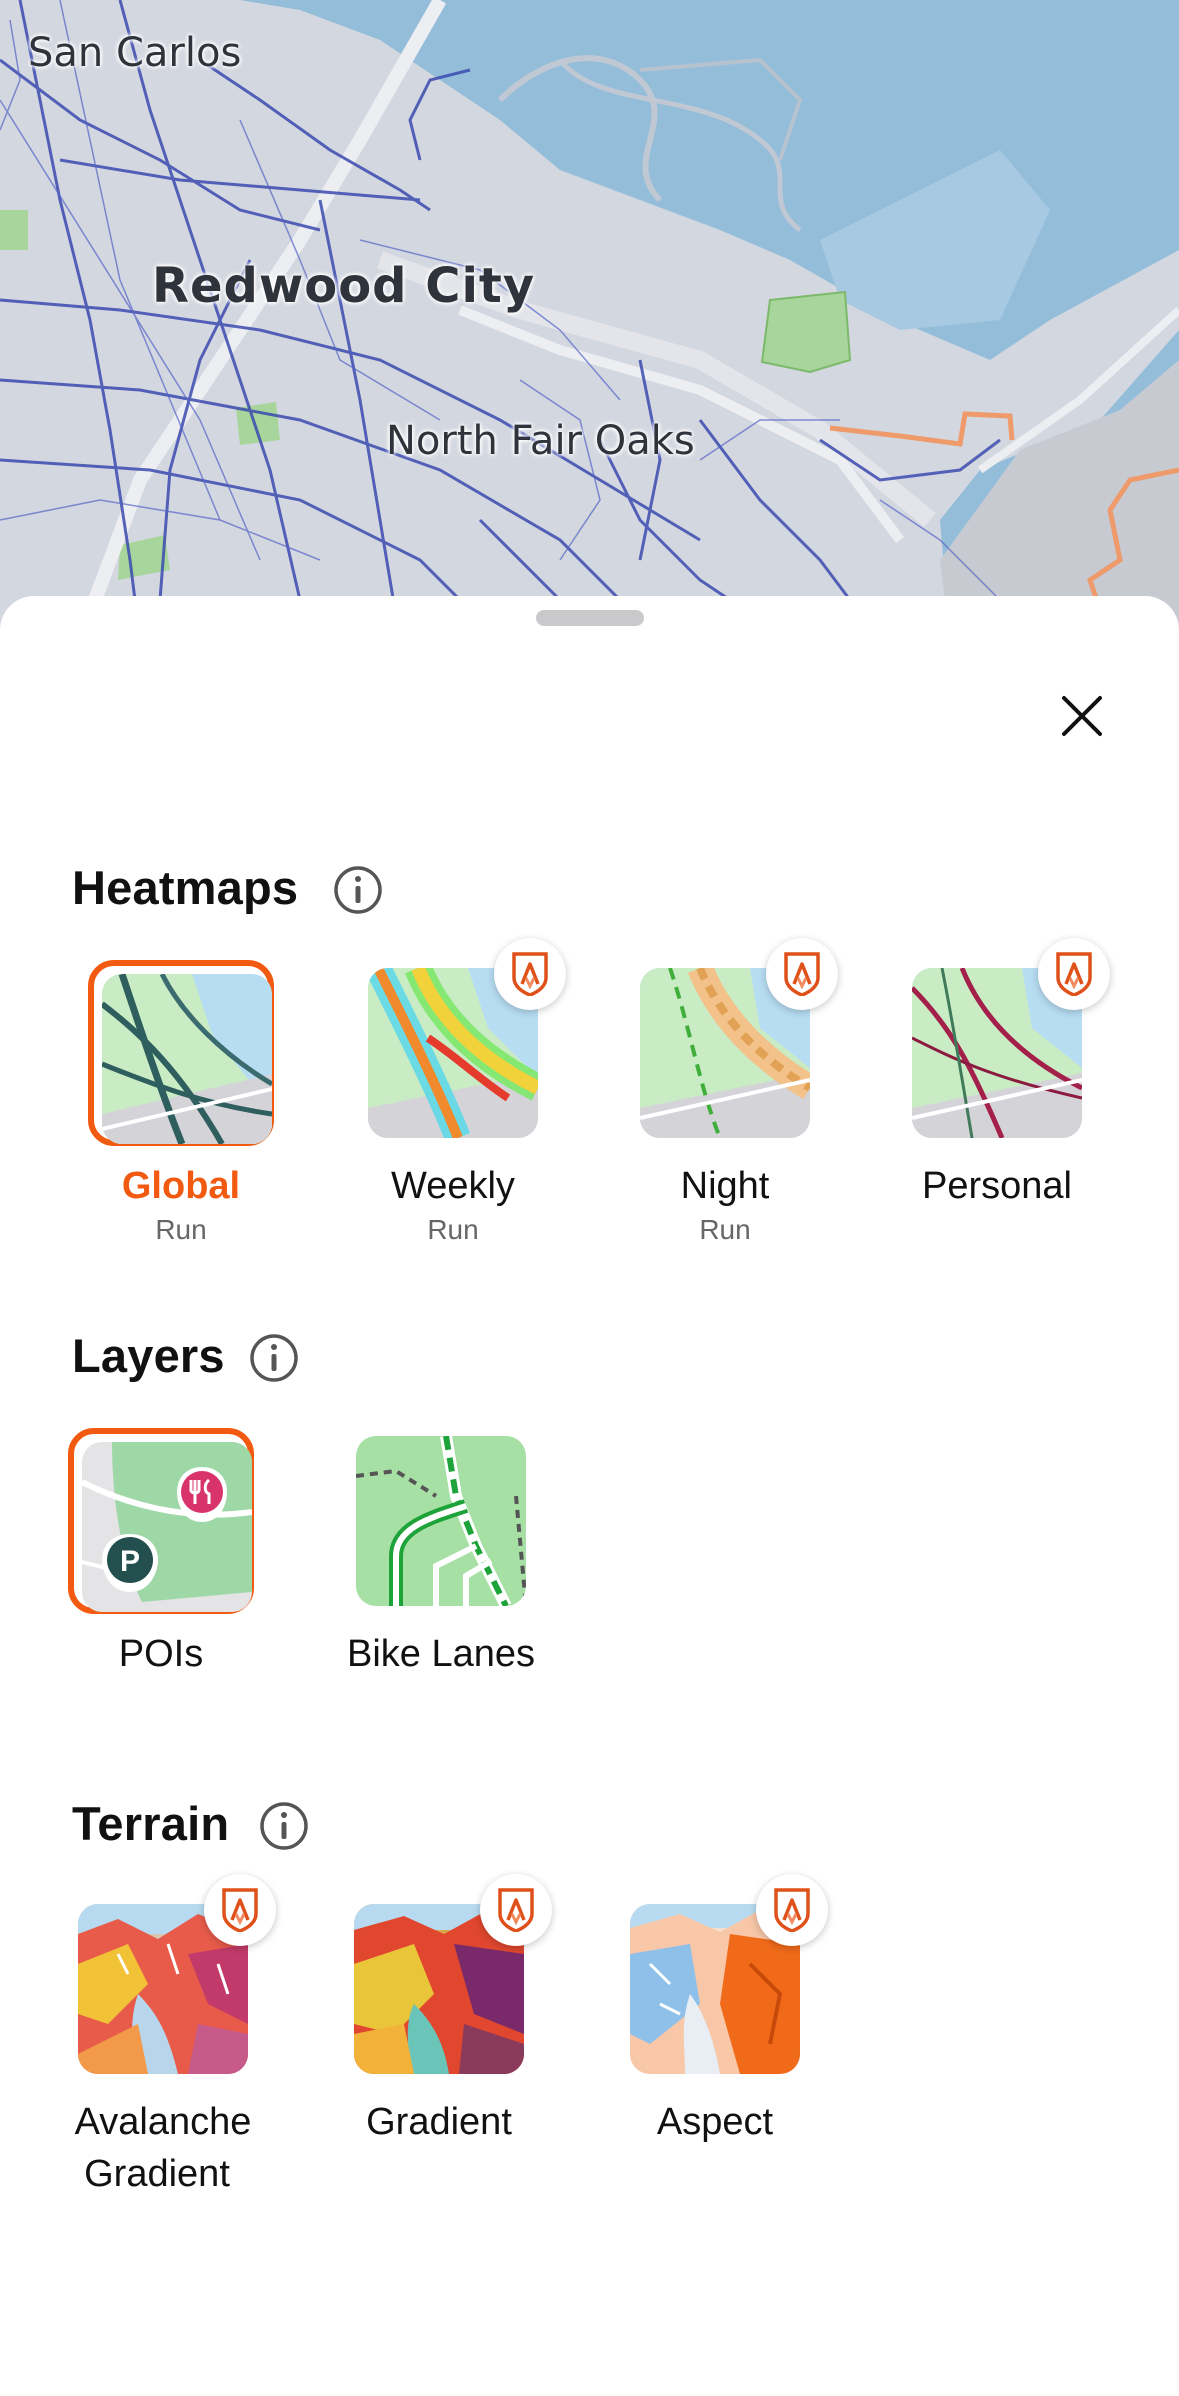 The height and width of the screenshot is (2396, 1179). I want to click on heatmap-label-personal: Personal, so click(997, 1186).